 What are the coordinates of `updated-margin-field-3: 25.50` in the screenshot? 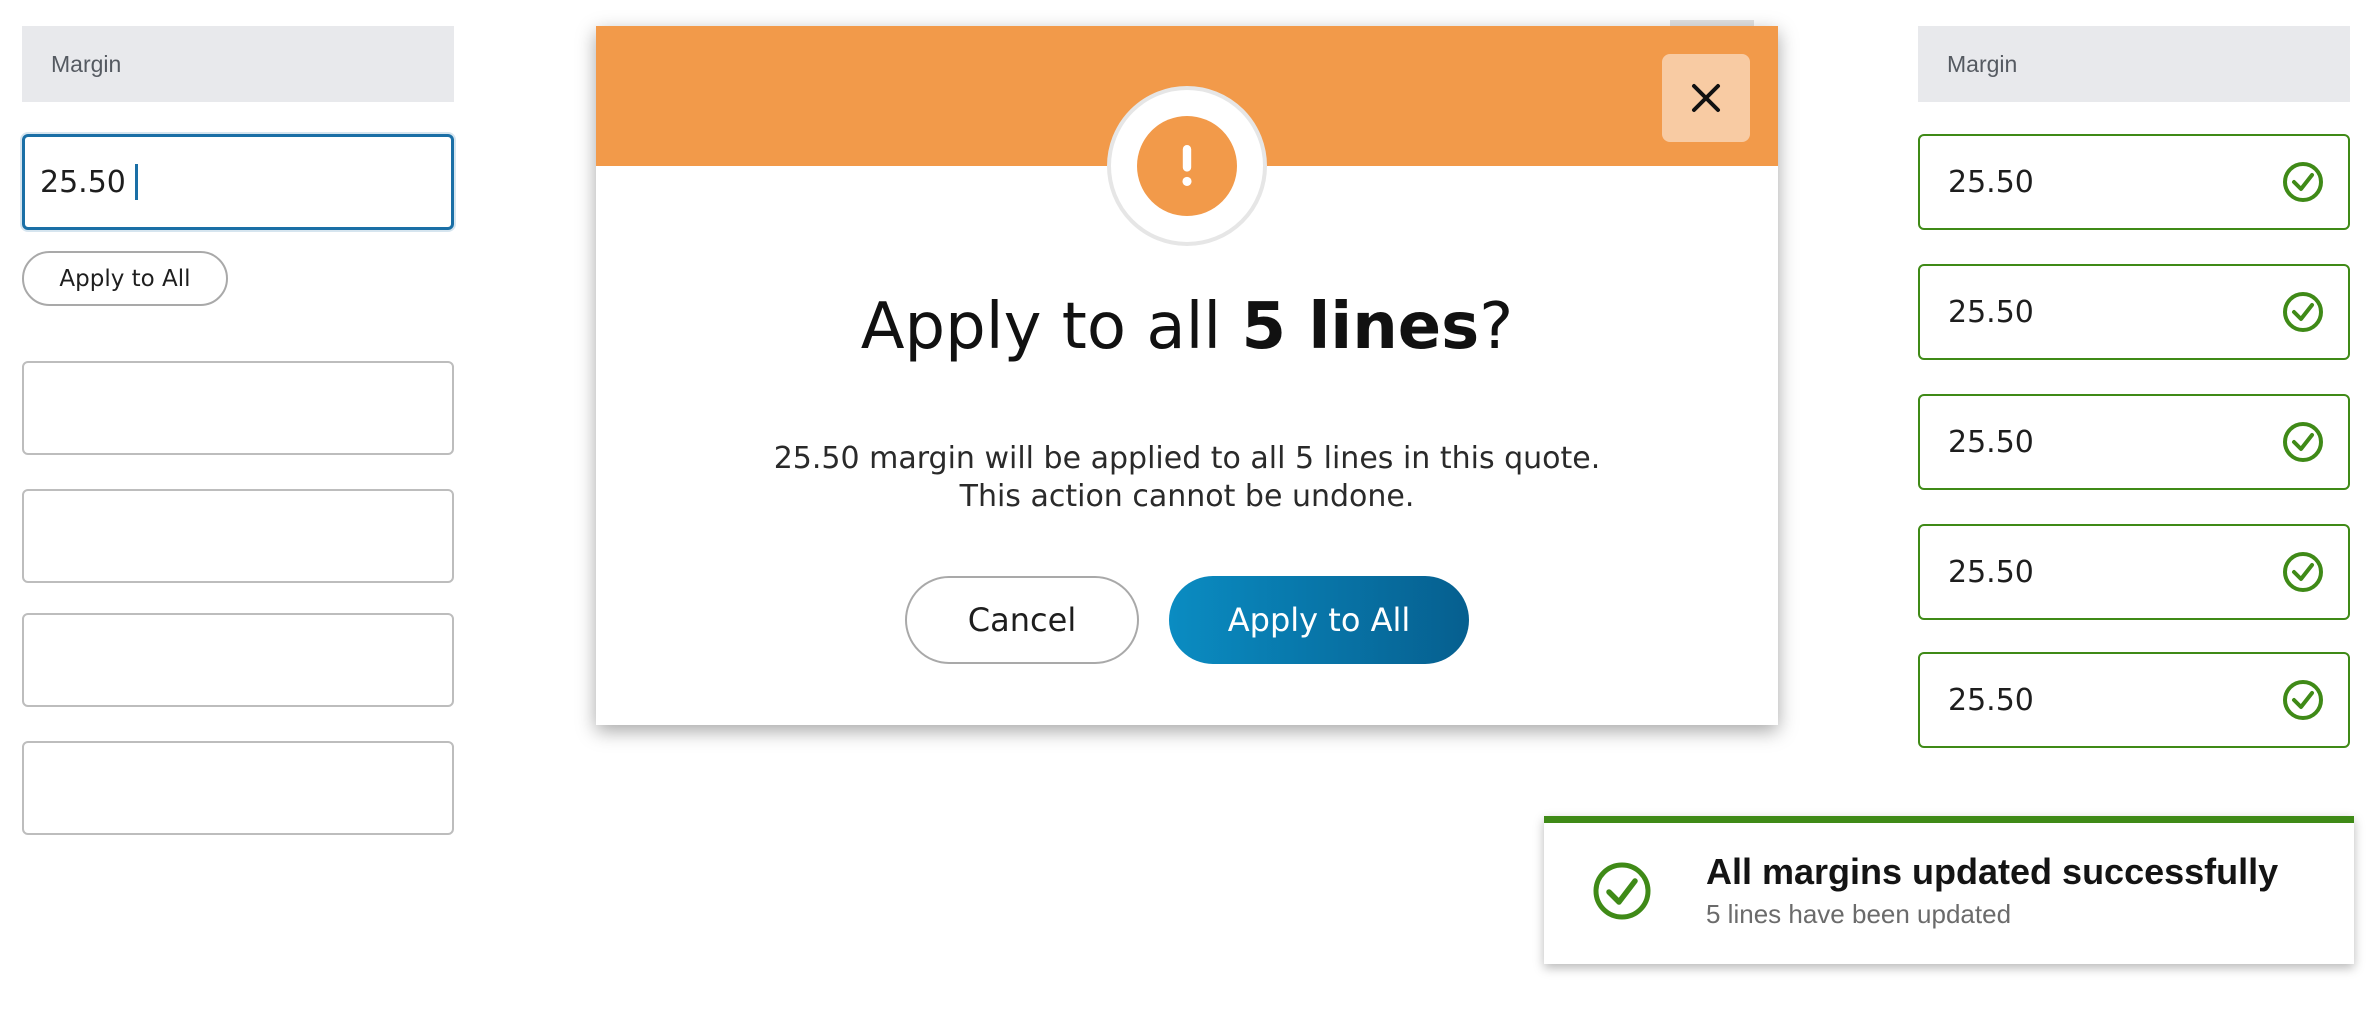 It's located at (2134, 442).